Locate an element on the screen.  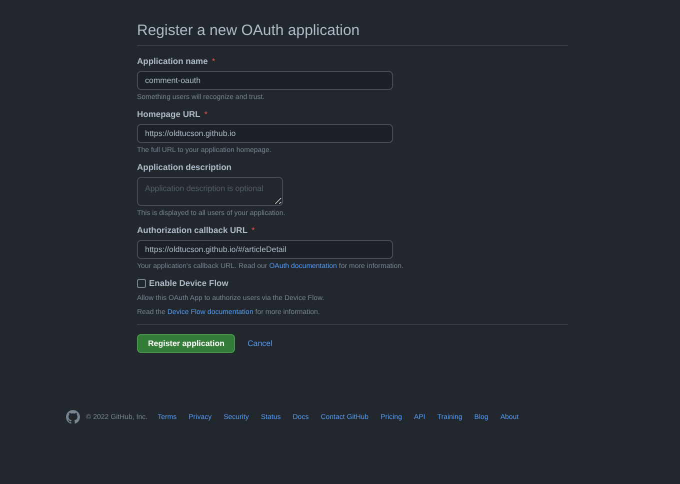
checkbox is located at coordinates (141, 283).